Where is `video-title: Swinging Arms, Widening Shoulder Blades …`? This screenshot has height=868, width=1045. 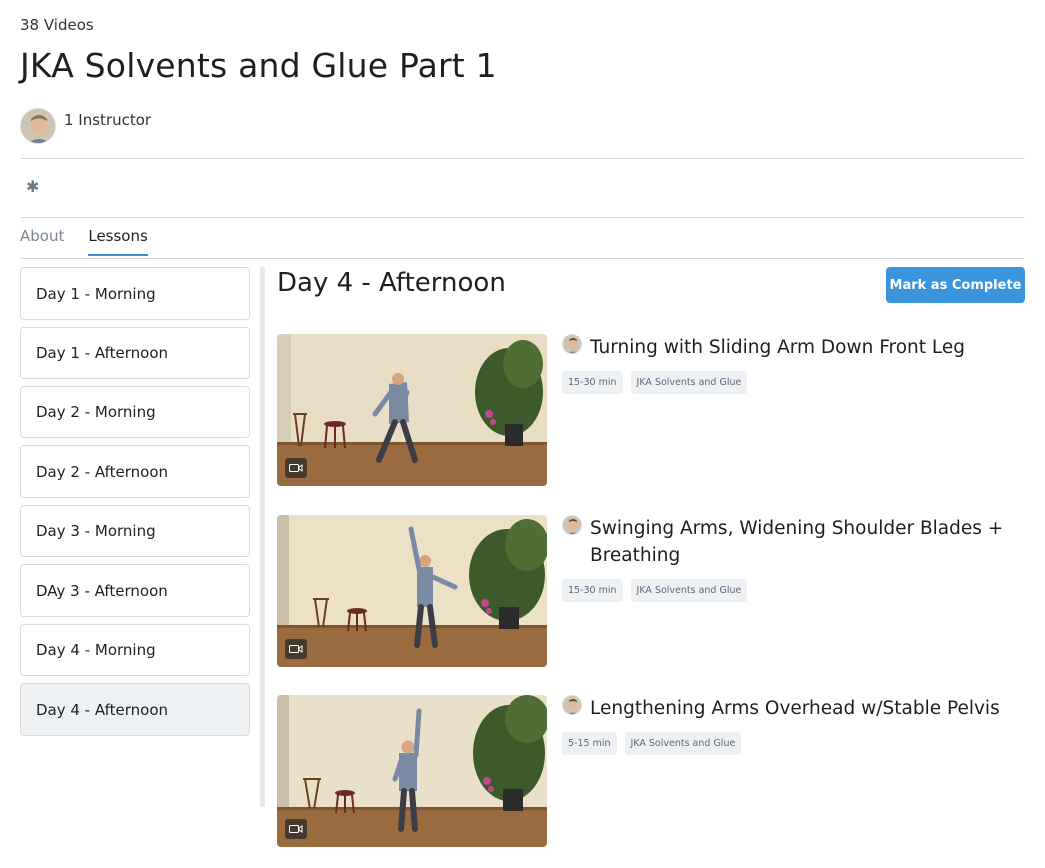 video-title: Swinging Arms, Widening Shoulder Blades … is located at coordinates (800, 542).